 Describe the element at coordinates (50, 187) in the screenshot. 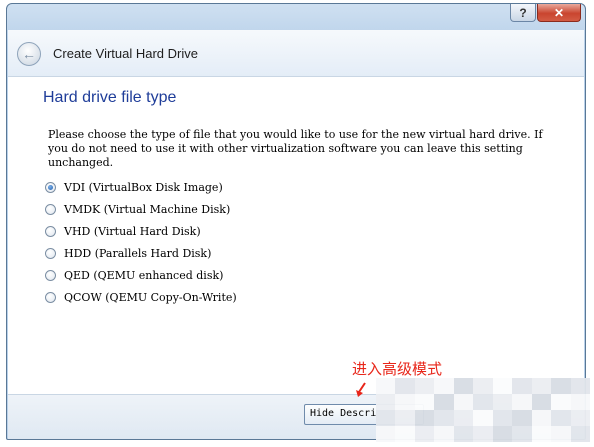

I see `radio-button-checked` at that location.